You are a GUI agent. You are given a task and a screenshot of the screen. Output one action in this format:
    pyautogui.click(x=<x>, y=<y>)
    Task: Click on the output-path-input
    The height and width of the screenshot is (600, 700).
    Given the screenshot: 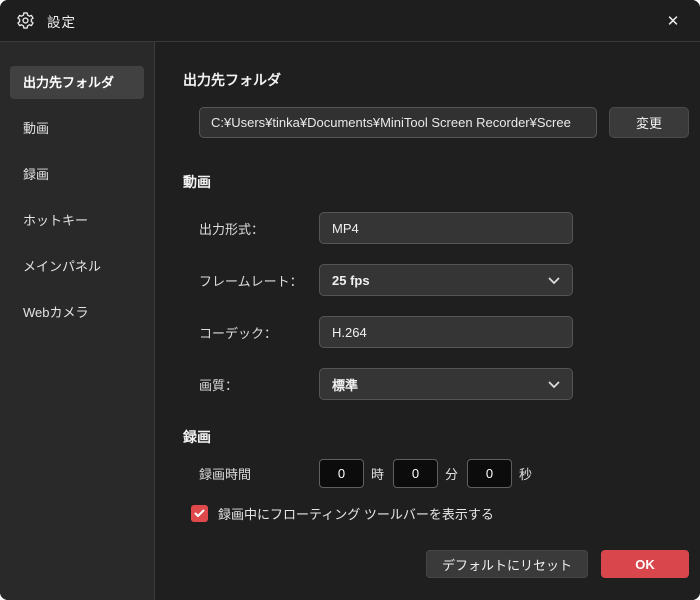 What is the action you would take?
    pyautogui.click(x=398, y=122)
    